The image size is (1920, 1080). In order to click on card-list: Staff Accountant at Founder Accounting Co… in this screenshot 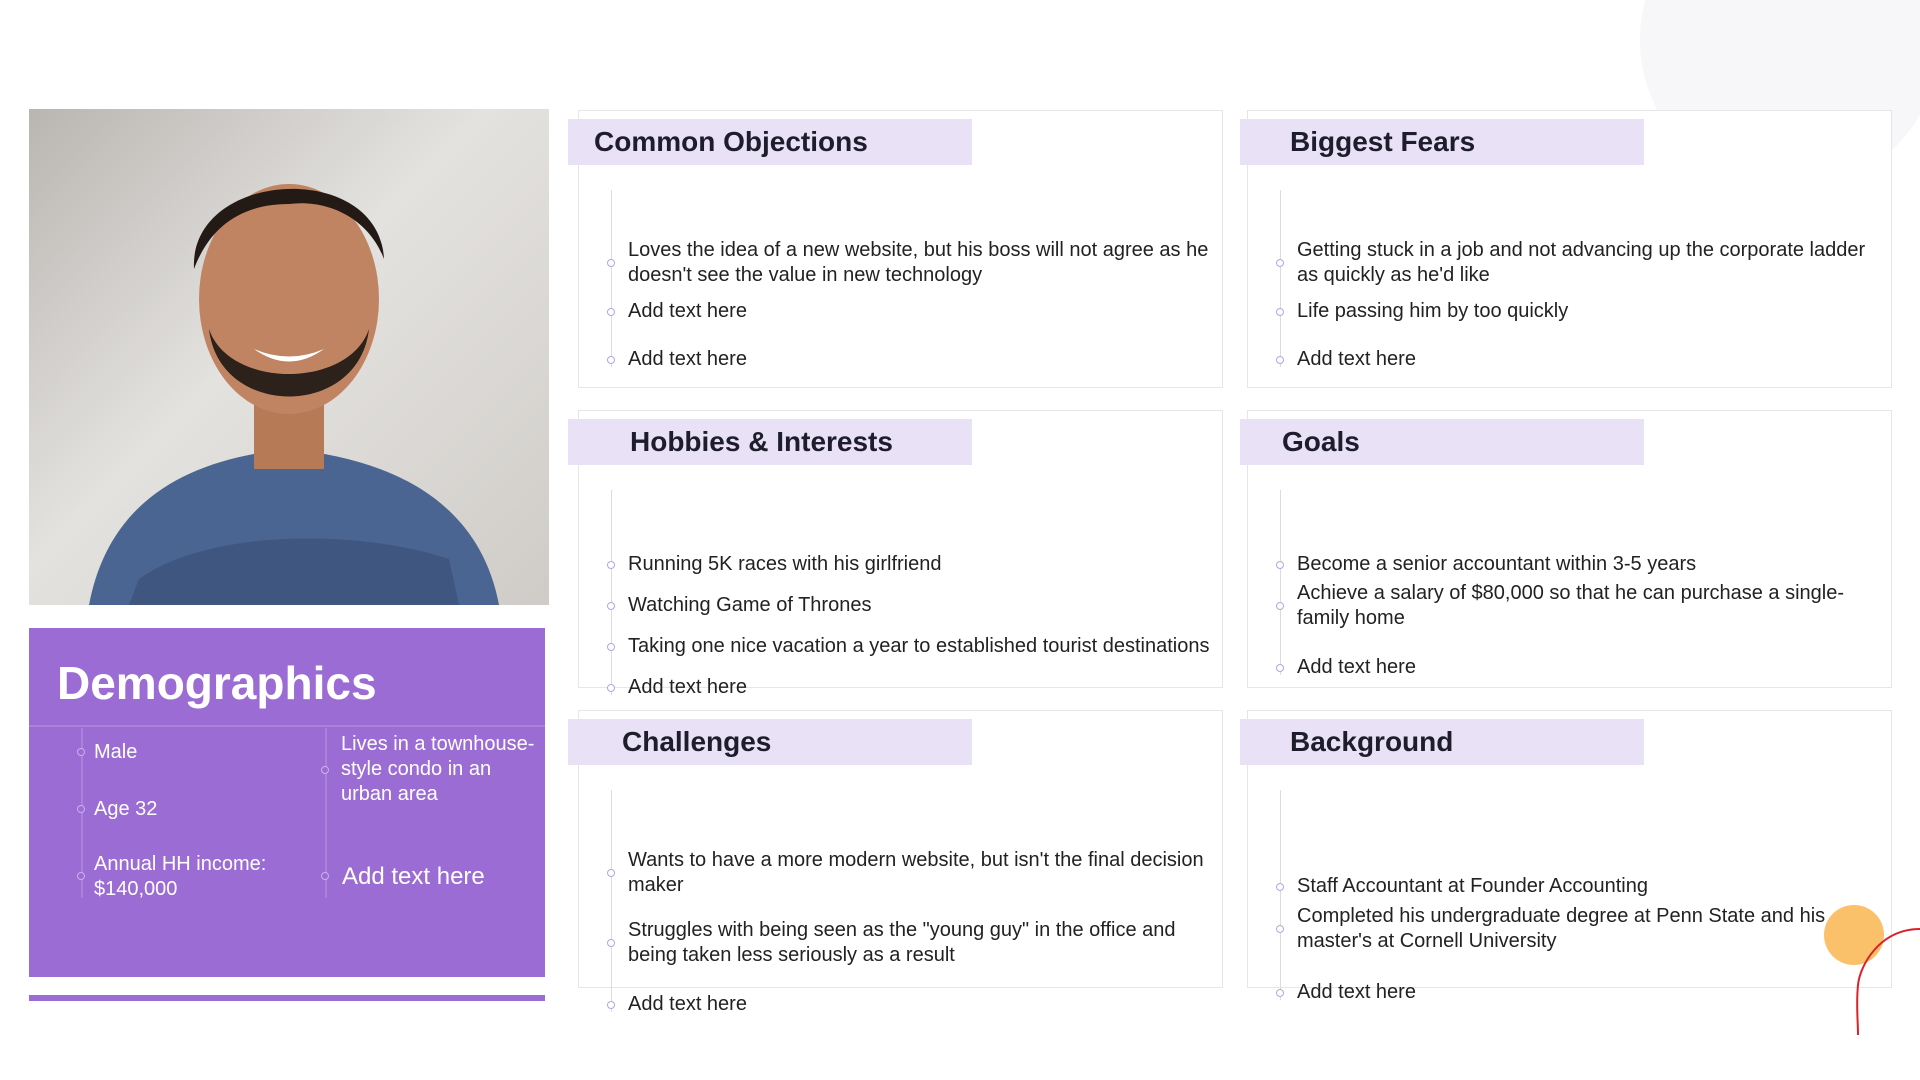, I will do `click(1550, 896)`.